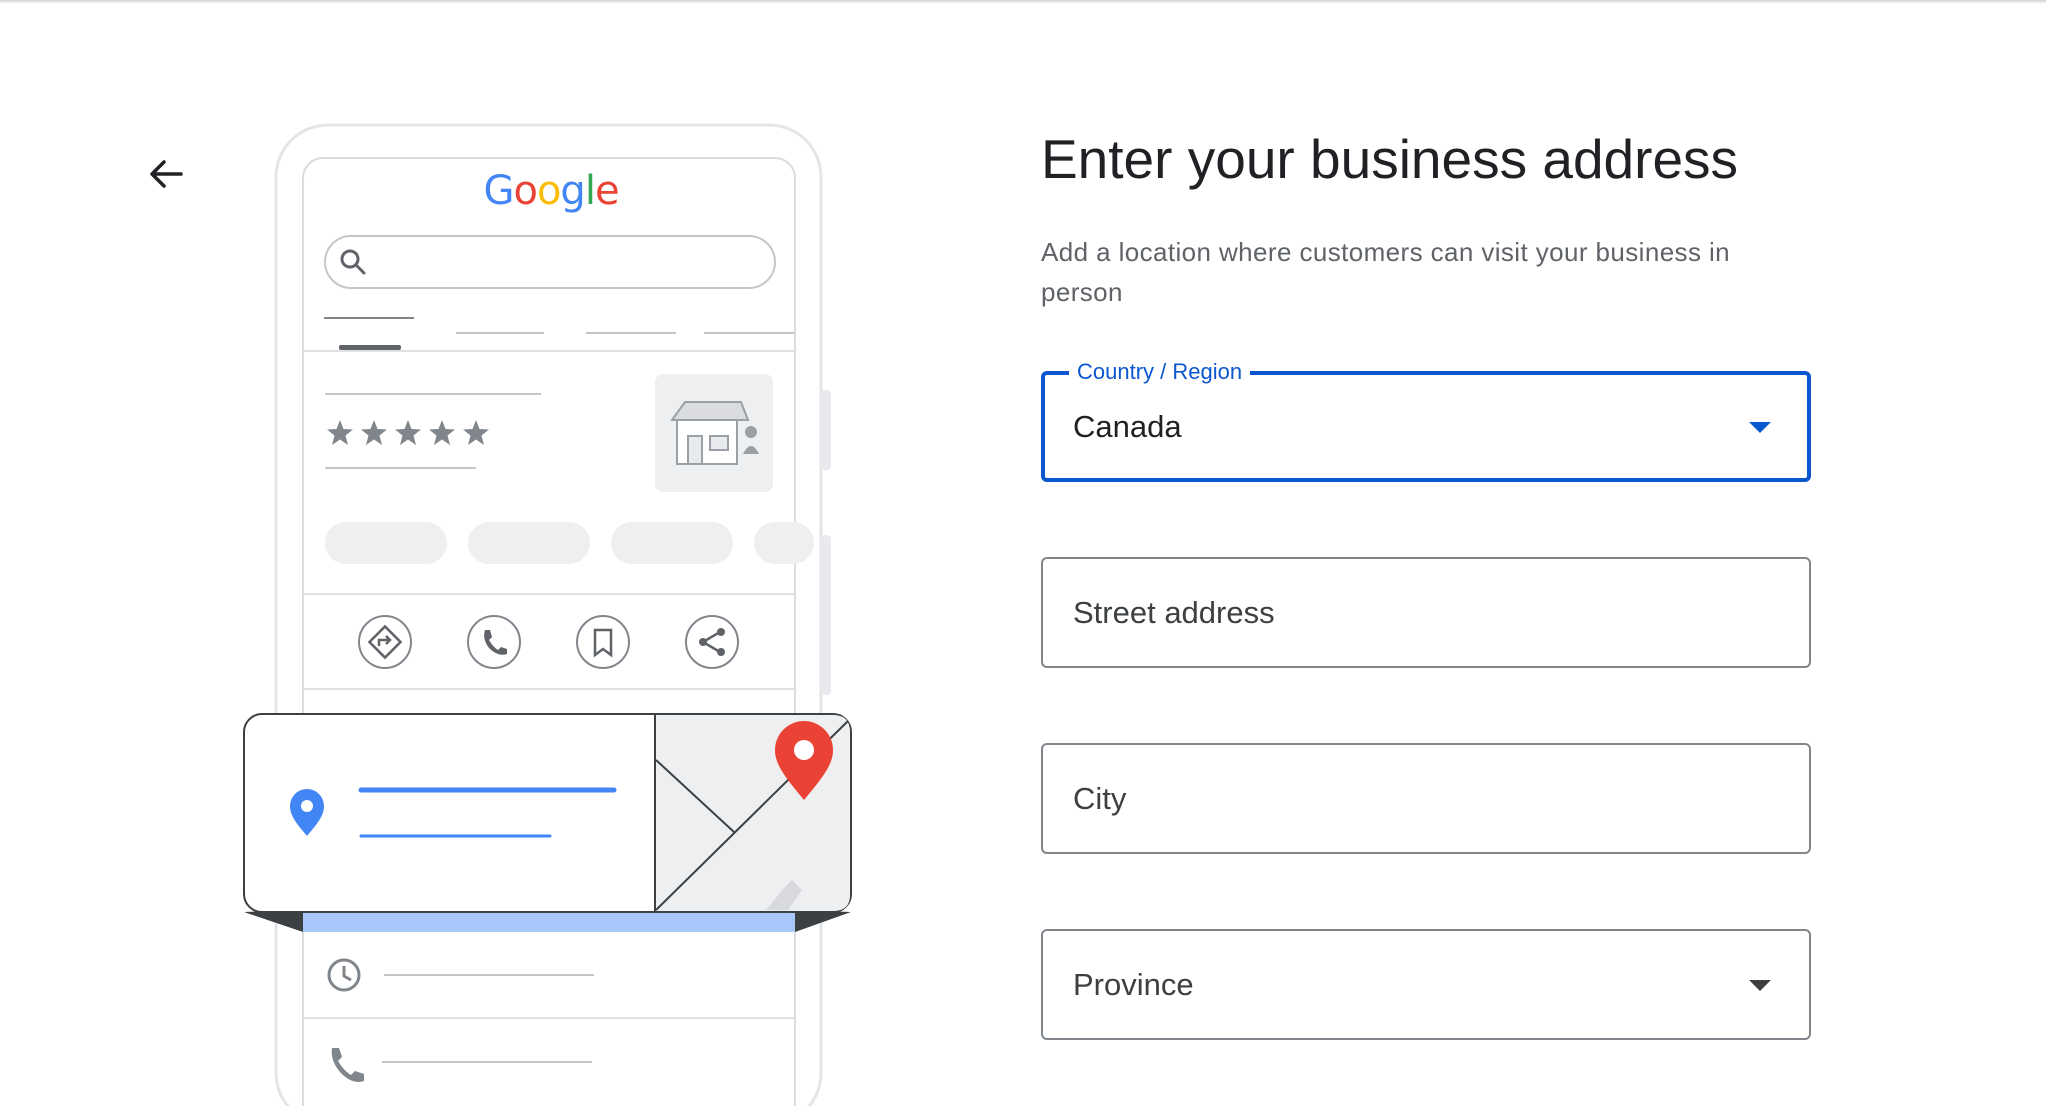 The width and height of the screenshot is (2046, 1106). What do you see at coordinates (547, 813) in the screenshot?
I see `location-card` at bounding box center [547, 813].